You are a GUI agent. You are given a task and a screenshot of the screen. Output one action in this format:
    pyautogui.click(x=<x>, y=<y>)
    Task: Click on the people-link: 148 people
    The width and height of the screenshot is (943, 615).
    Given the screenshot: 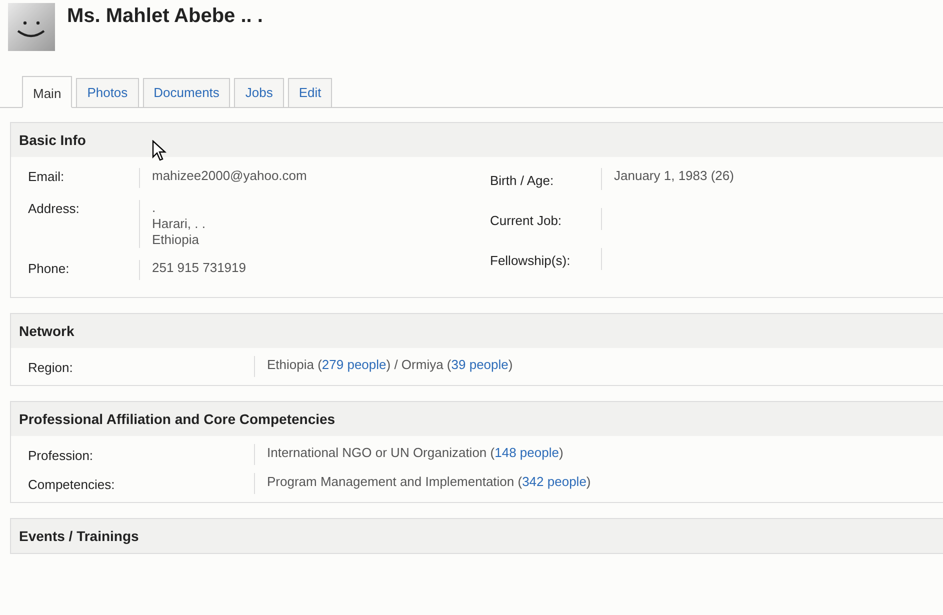 What is the action you would take?
    pyautogui.click(x=526, y=452)
    